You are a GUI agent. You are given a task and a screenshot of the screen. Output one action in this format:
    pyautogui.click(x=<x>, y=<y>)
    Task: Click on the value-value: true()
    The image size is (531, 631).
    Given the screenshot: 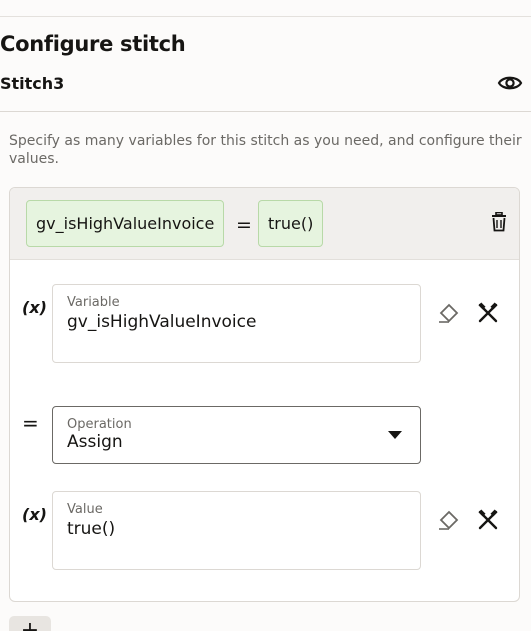 What is the action you would take?
    pyautogui.click(x=91, y=529)
    